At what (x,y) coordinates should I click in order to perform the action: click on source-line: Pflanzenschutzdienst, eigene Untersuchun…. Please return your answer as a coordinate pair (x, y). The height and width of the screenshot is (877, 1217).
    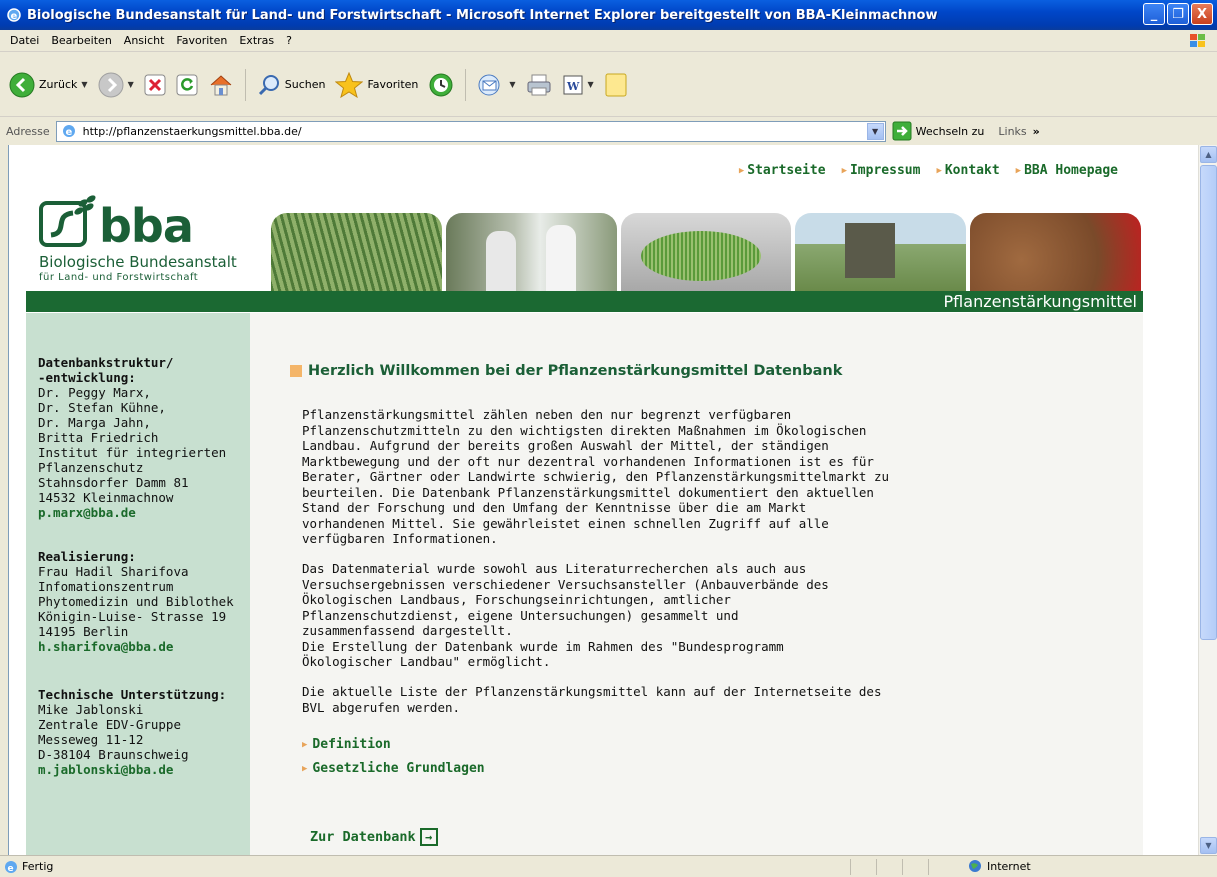
    Looking at the image, I should click on (520, 615).